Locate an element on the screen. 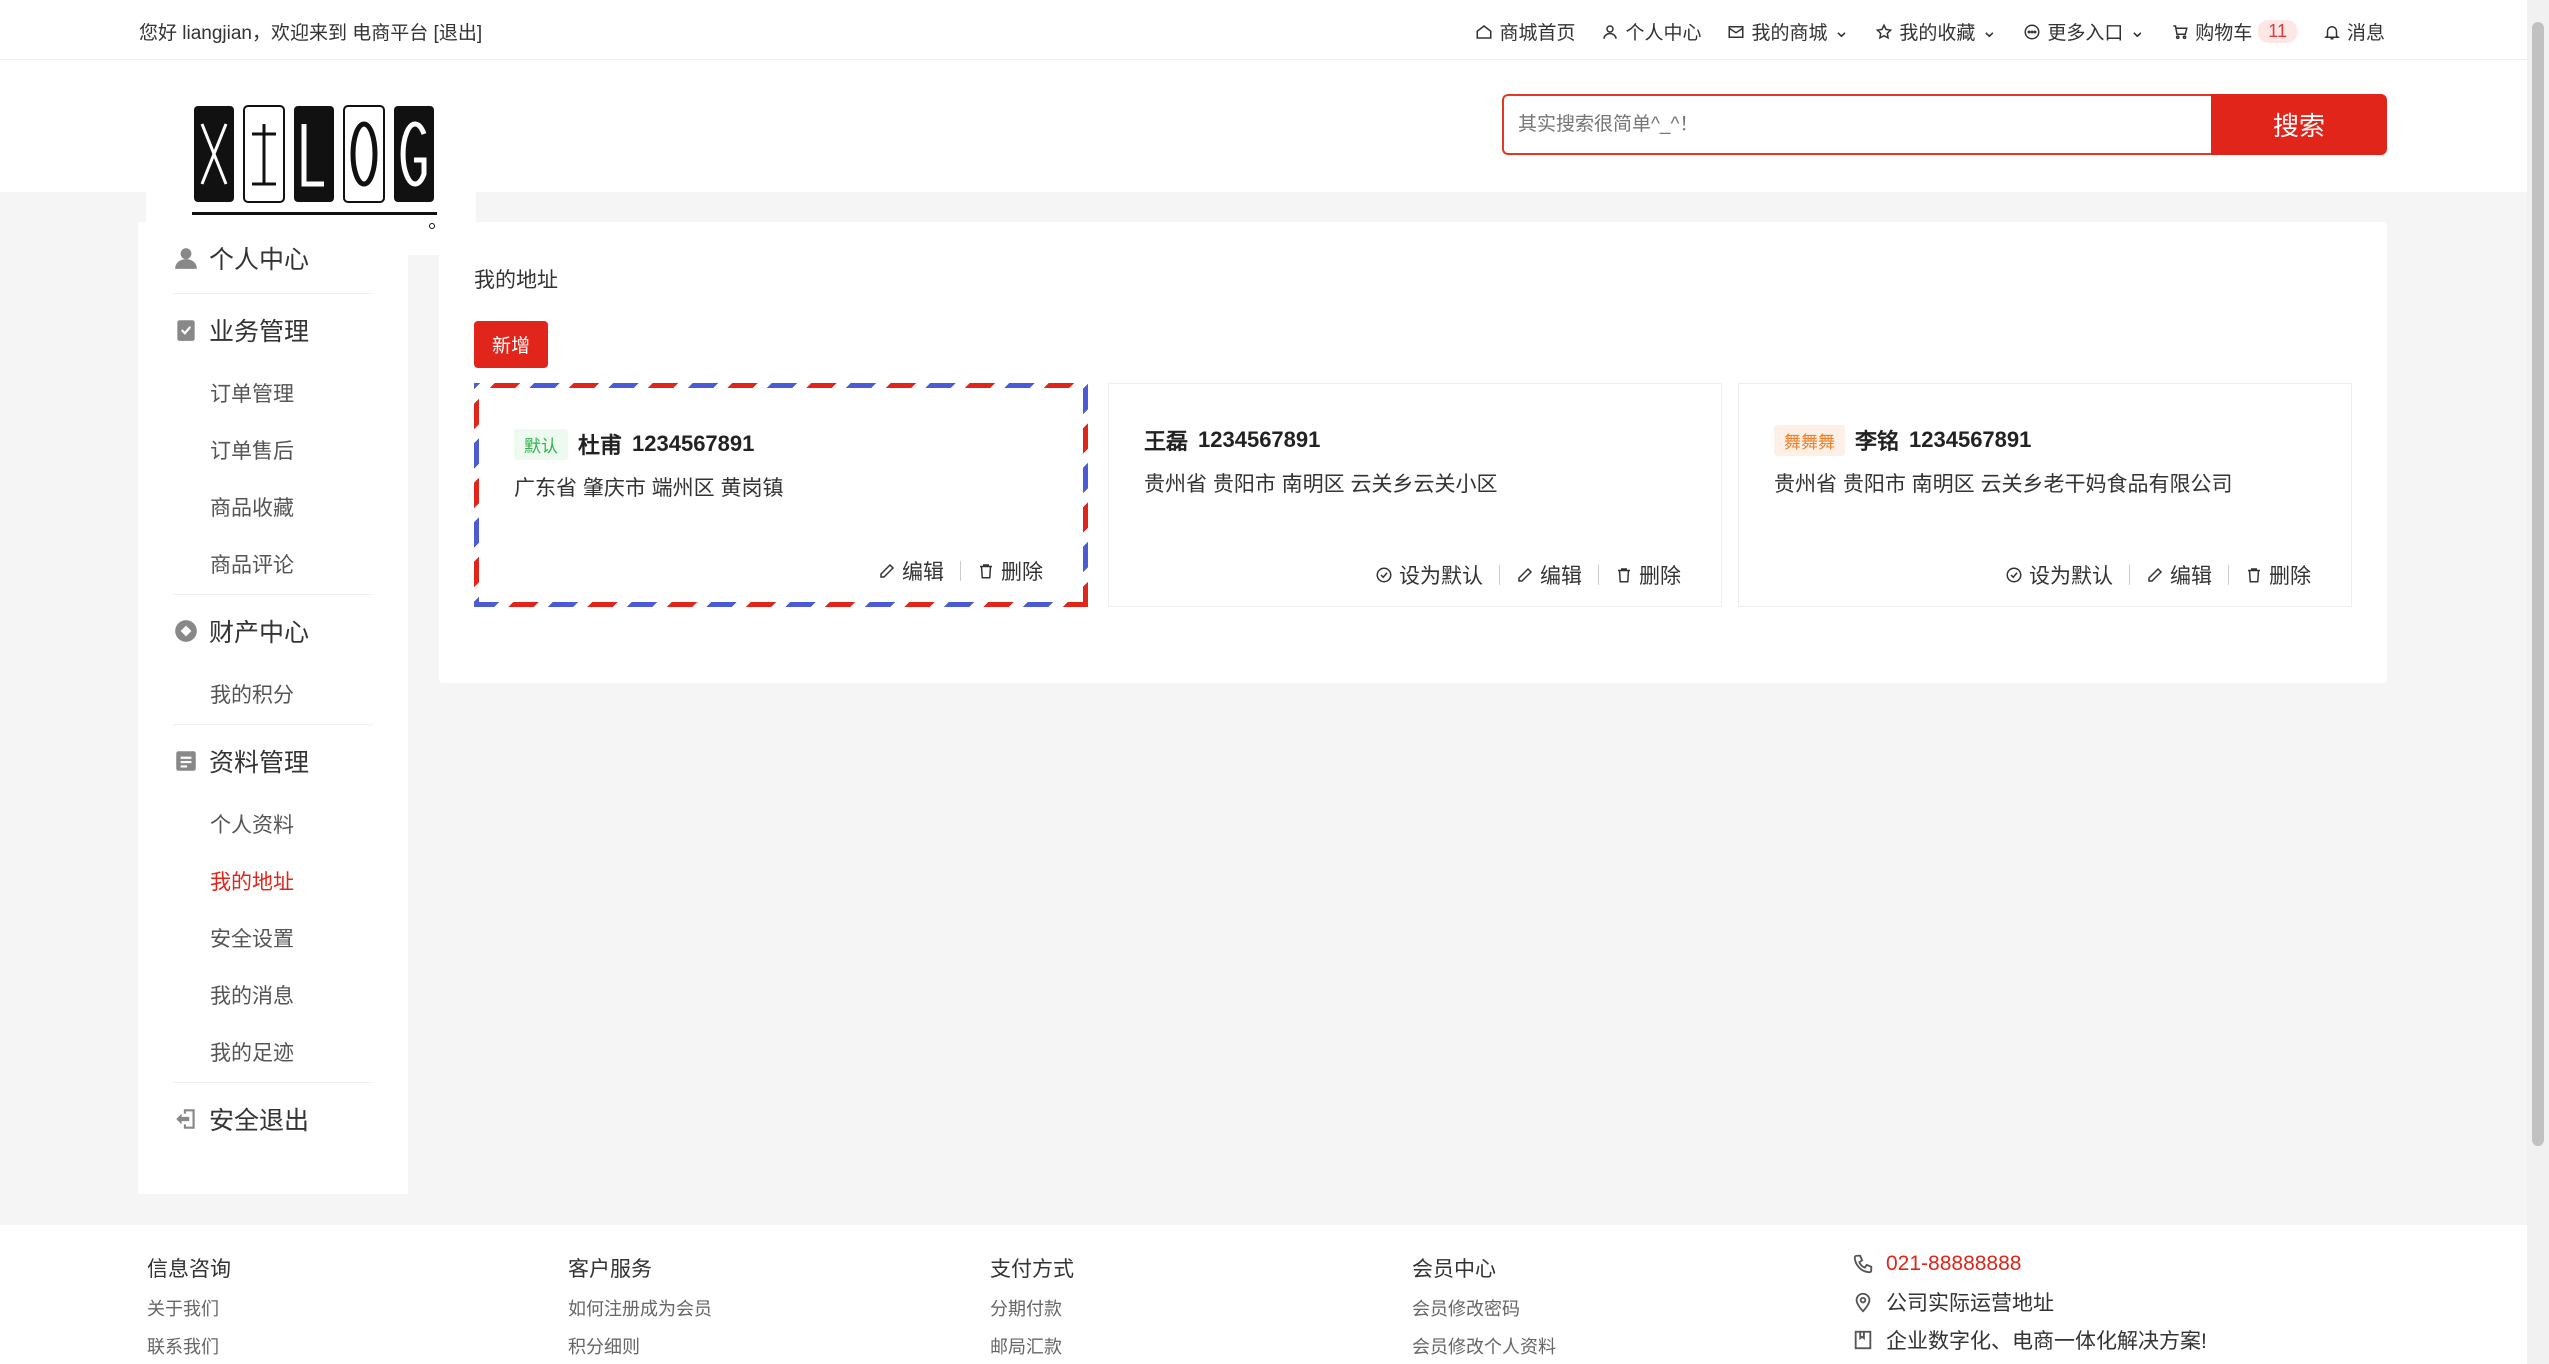  sidebar-item-my-address: 我的地址 is located at coordinates (273, 882).